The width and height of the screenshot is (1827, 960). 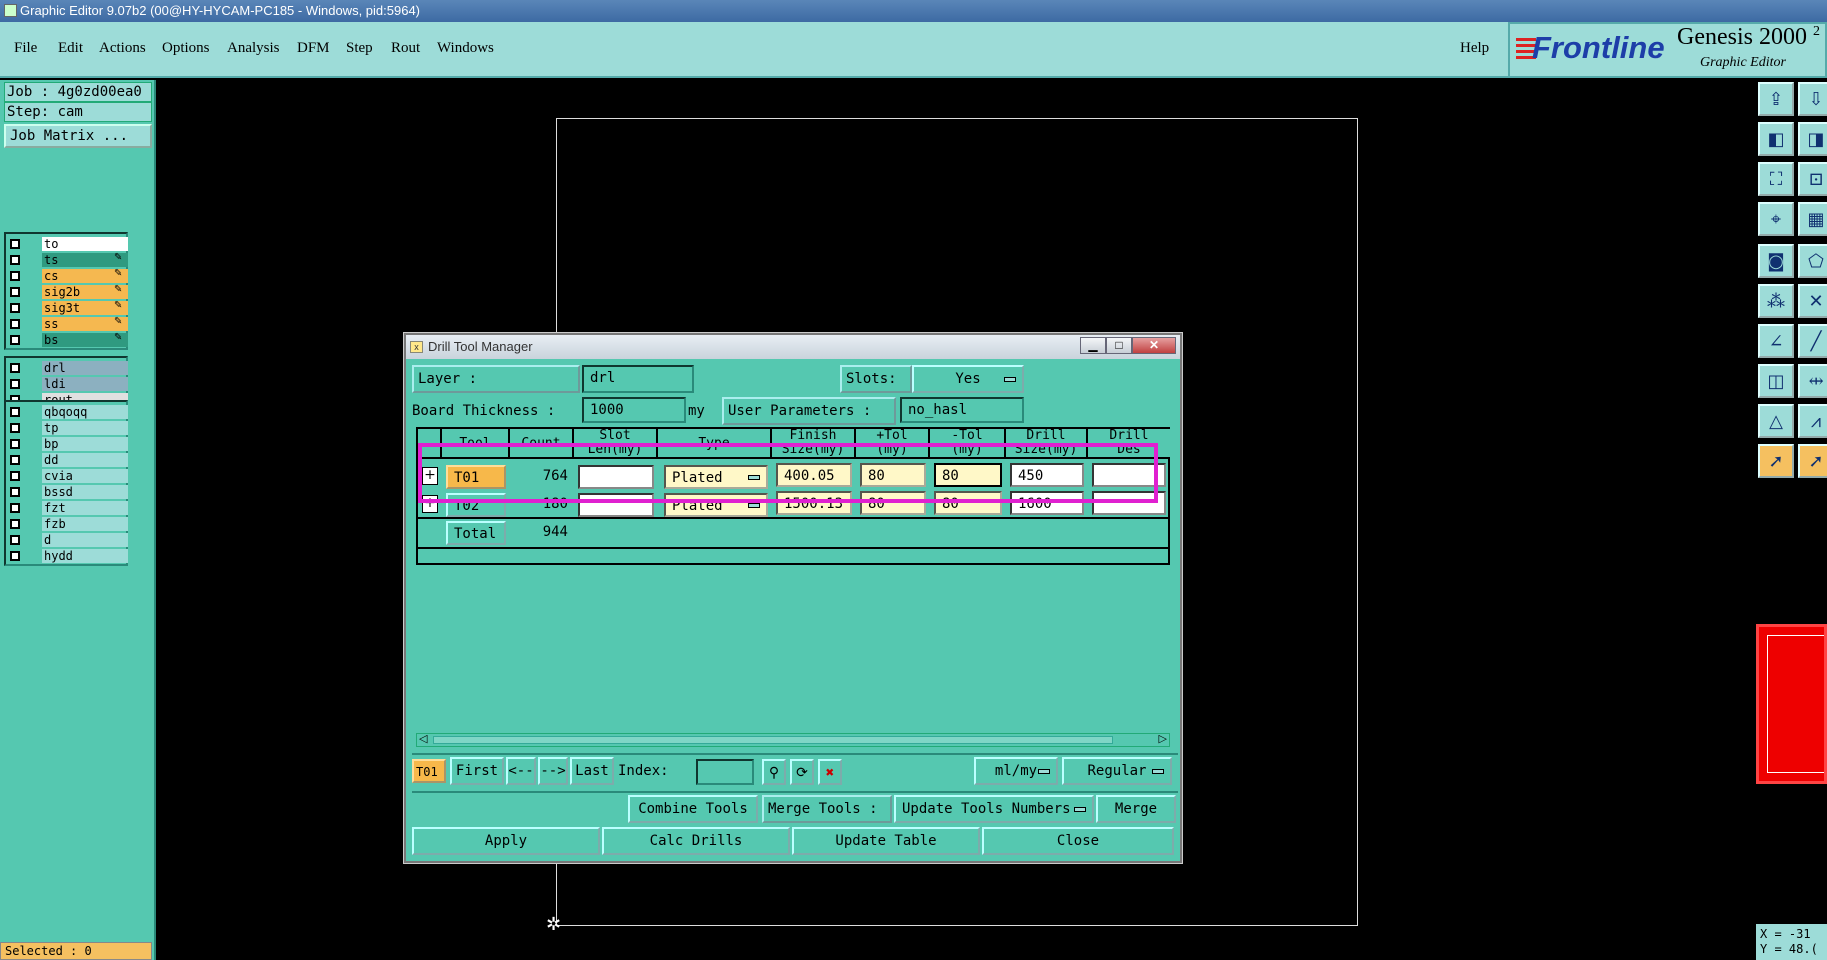 I want to click on scroll-thumb, so click(x=773, y=740).